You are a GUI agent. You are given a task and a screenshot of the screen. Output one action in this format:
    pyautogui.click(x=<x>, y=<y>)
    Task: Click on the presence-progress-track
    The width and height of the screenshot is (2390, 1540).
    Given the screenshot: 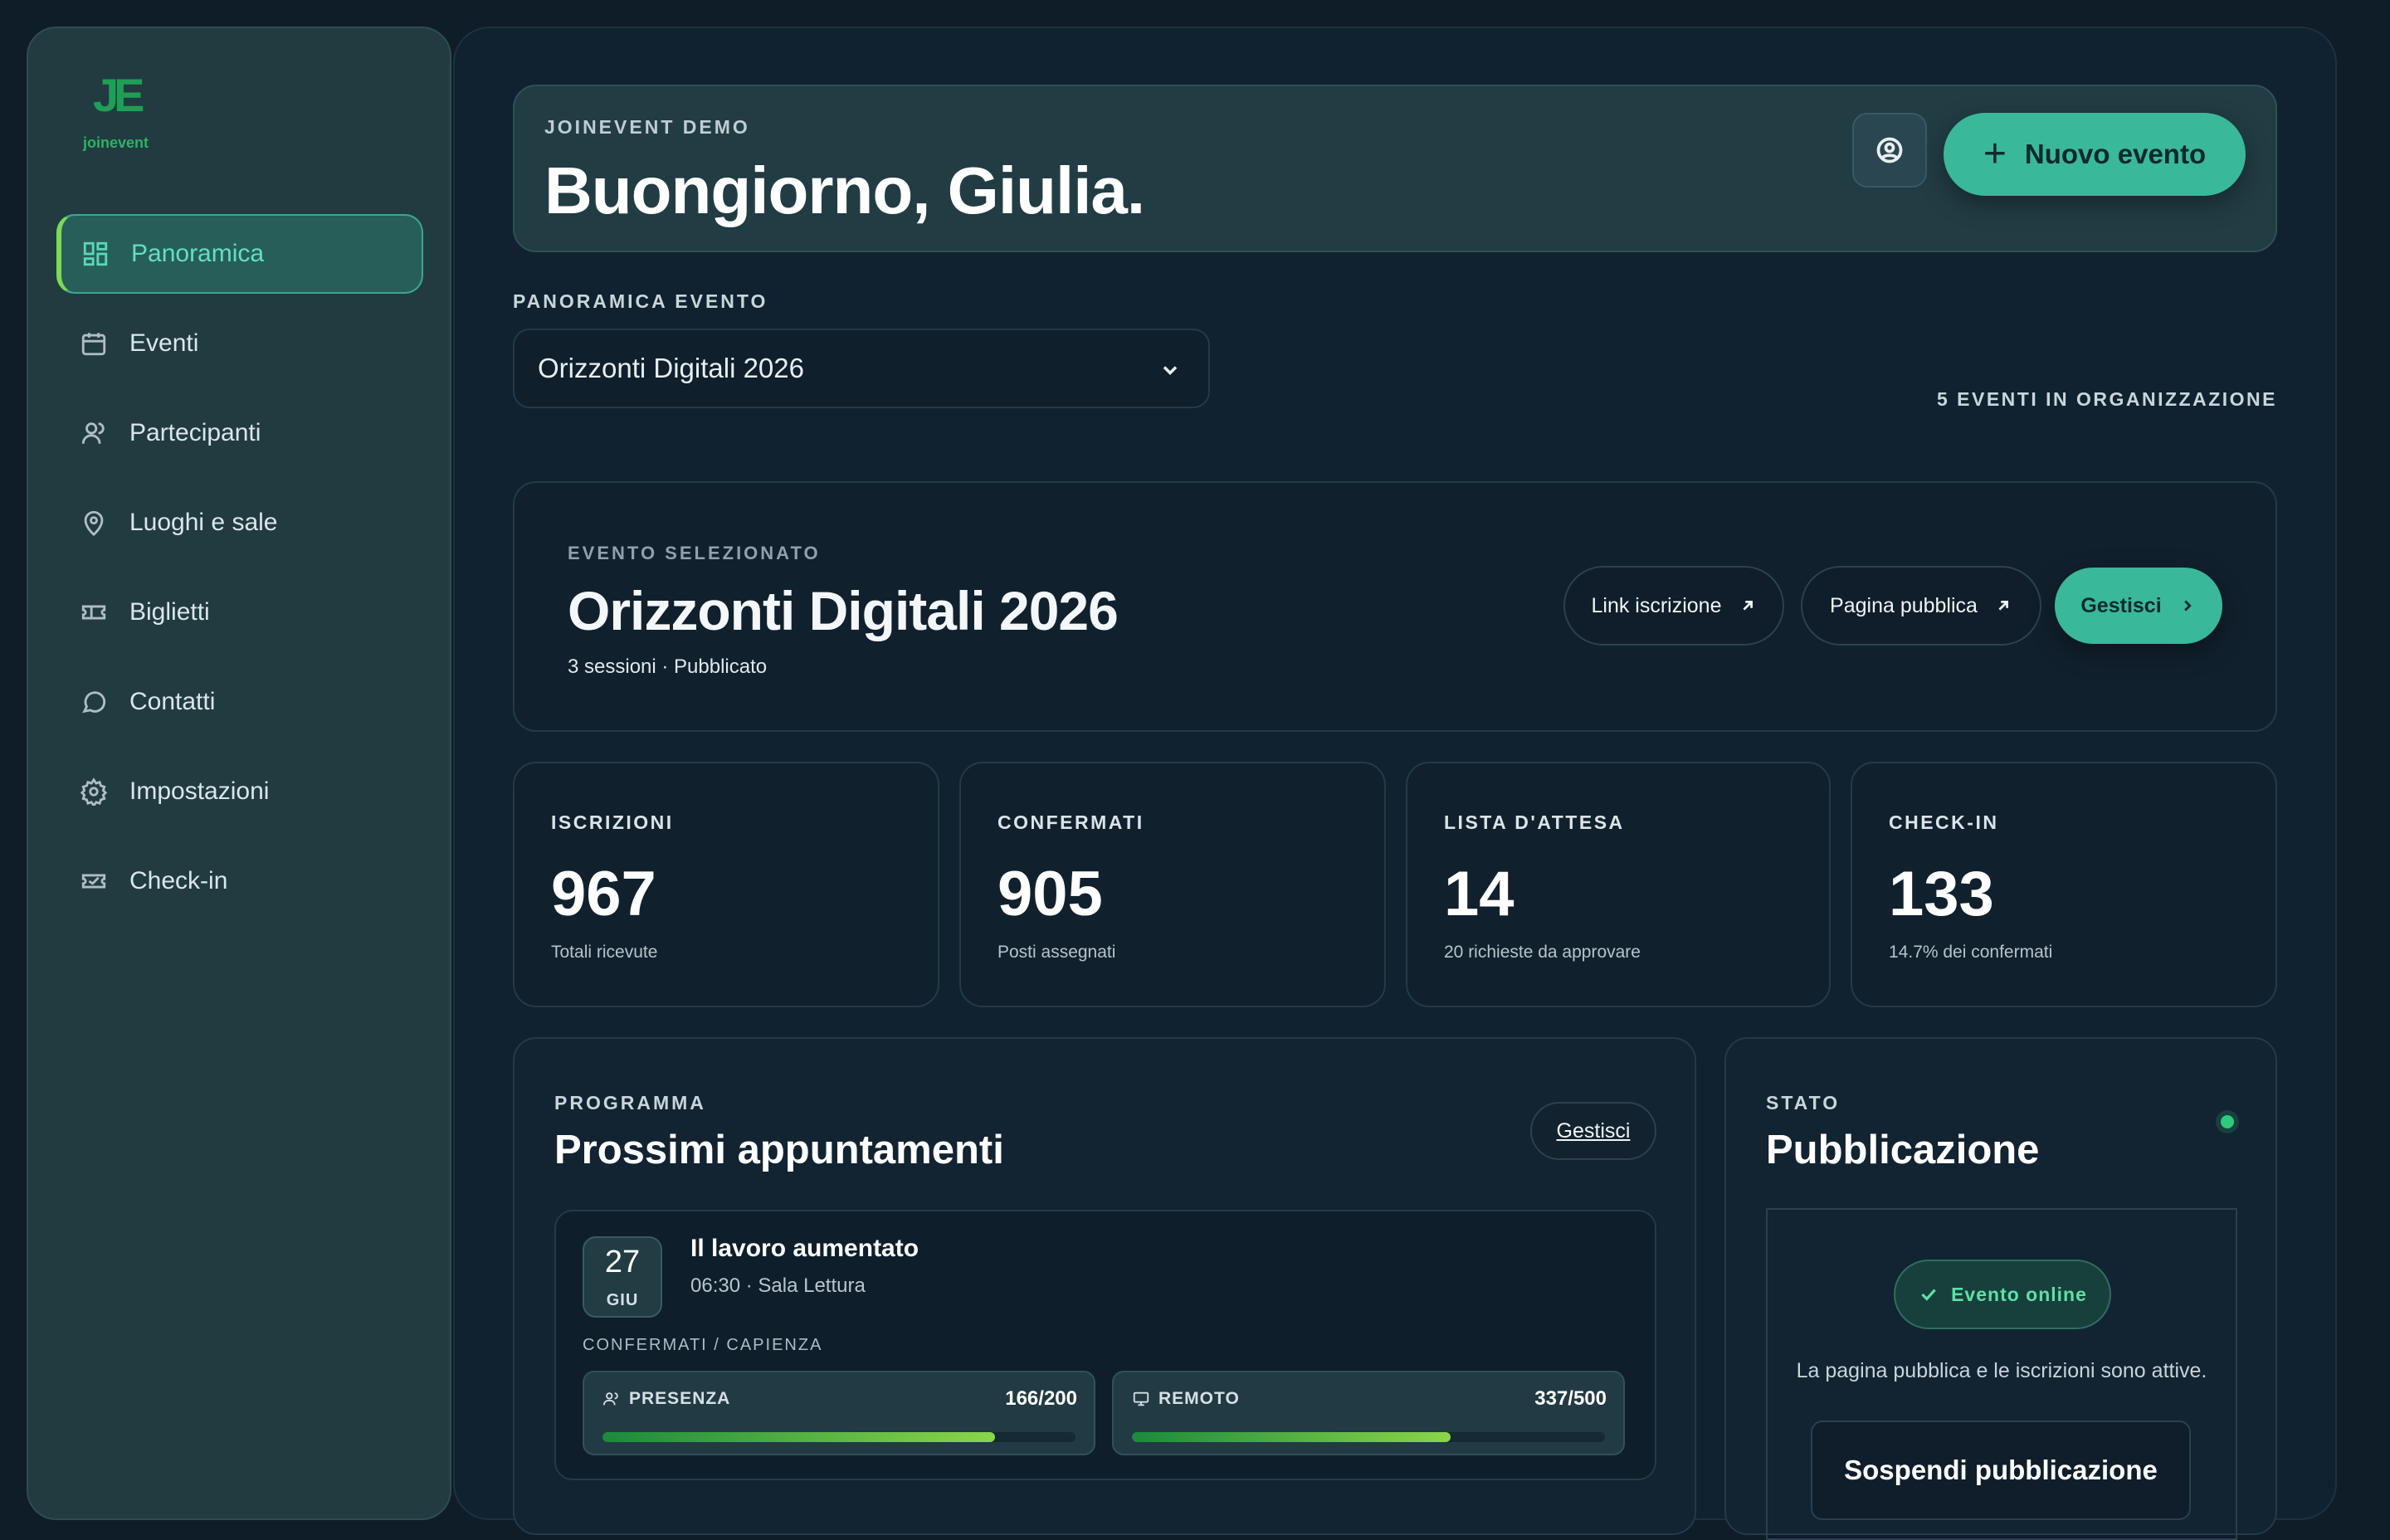 What is the action you would take?
    pyautogui.click(x=839, y=1437)
    